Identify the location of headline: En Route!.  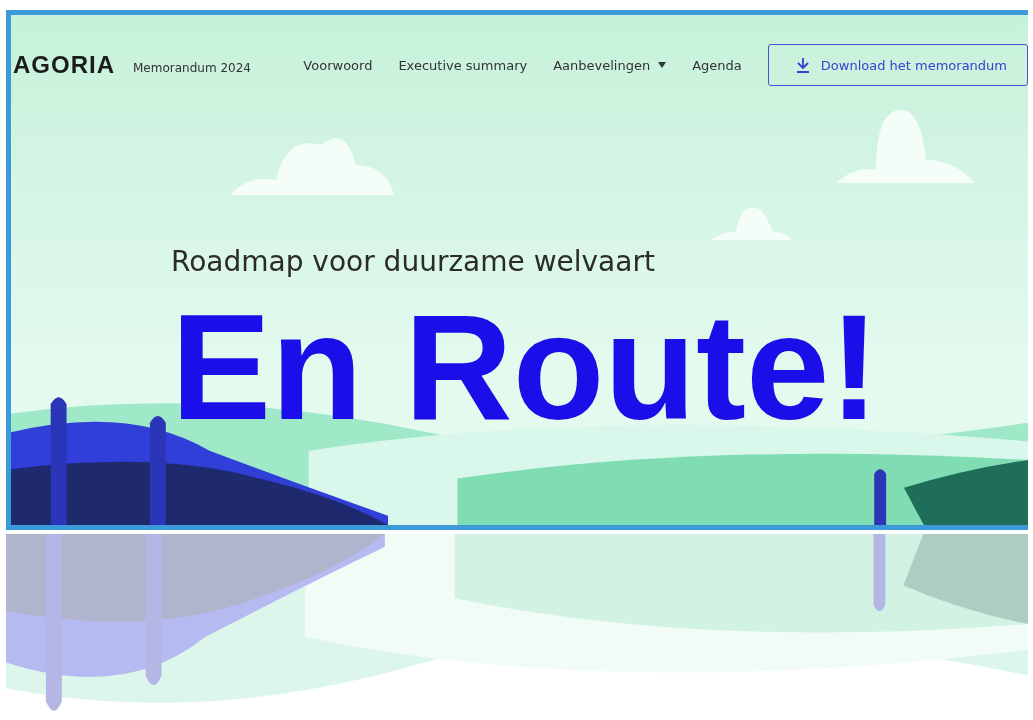
(526, 367).